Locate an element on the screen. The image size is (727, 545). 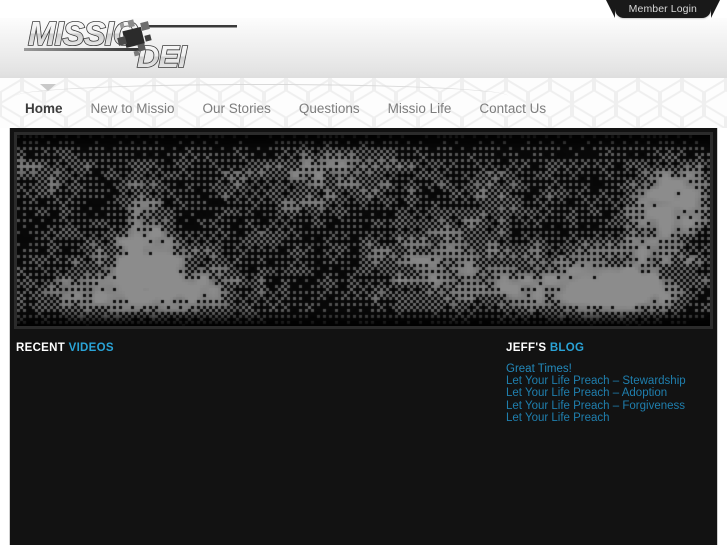
logo-artwork: MISSIO DEI is located at coordinates (130, 41).